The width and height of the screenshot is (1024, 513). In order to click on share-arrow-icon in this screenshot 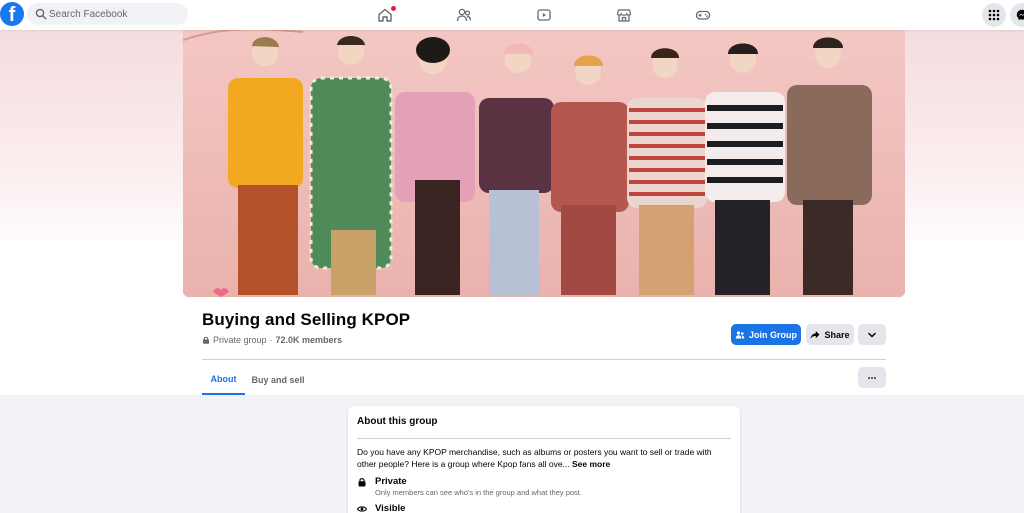, I will do `click(815, 334)`.